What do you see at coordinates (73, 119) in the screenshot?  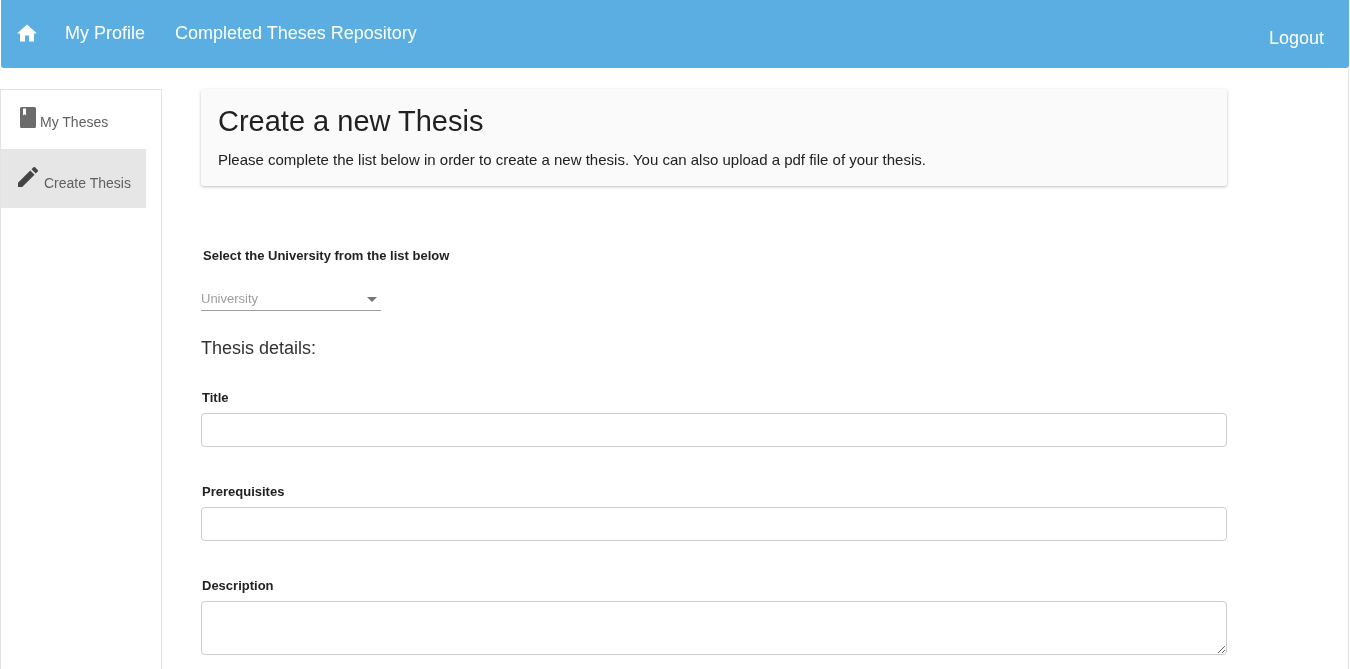 I see `sidebar-item: My Theses` at bounding box center [73, 119].